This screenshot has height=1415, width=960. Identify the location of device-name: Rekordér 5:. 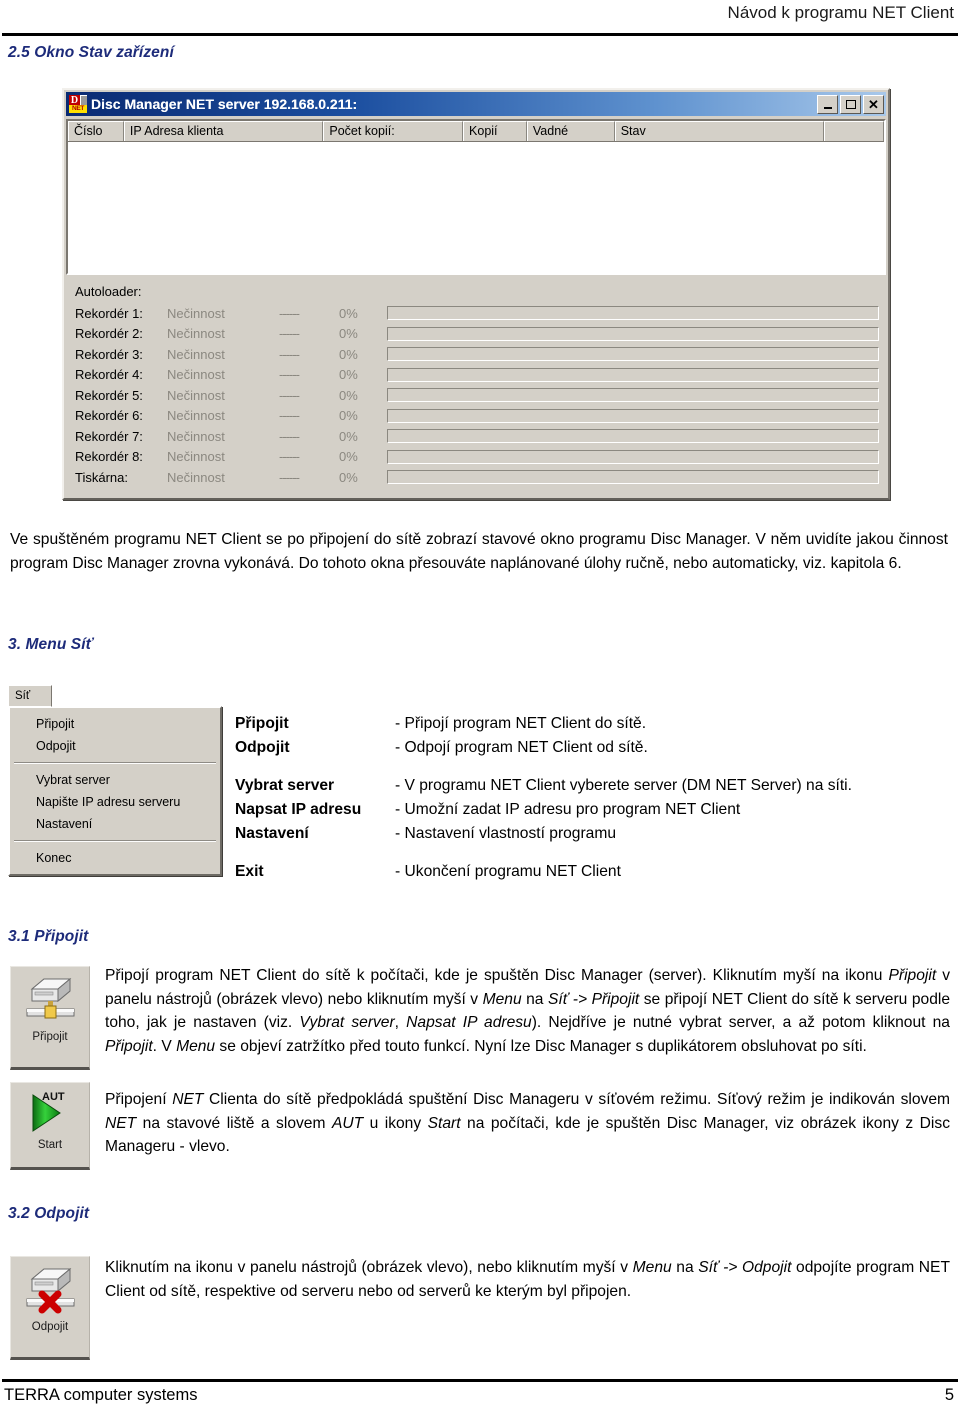
(109, 395).